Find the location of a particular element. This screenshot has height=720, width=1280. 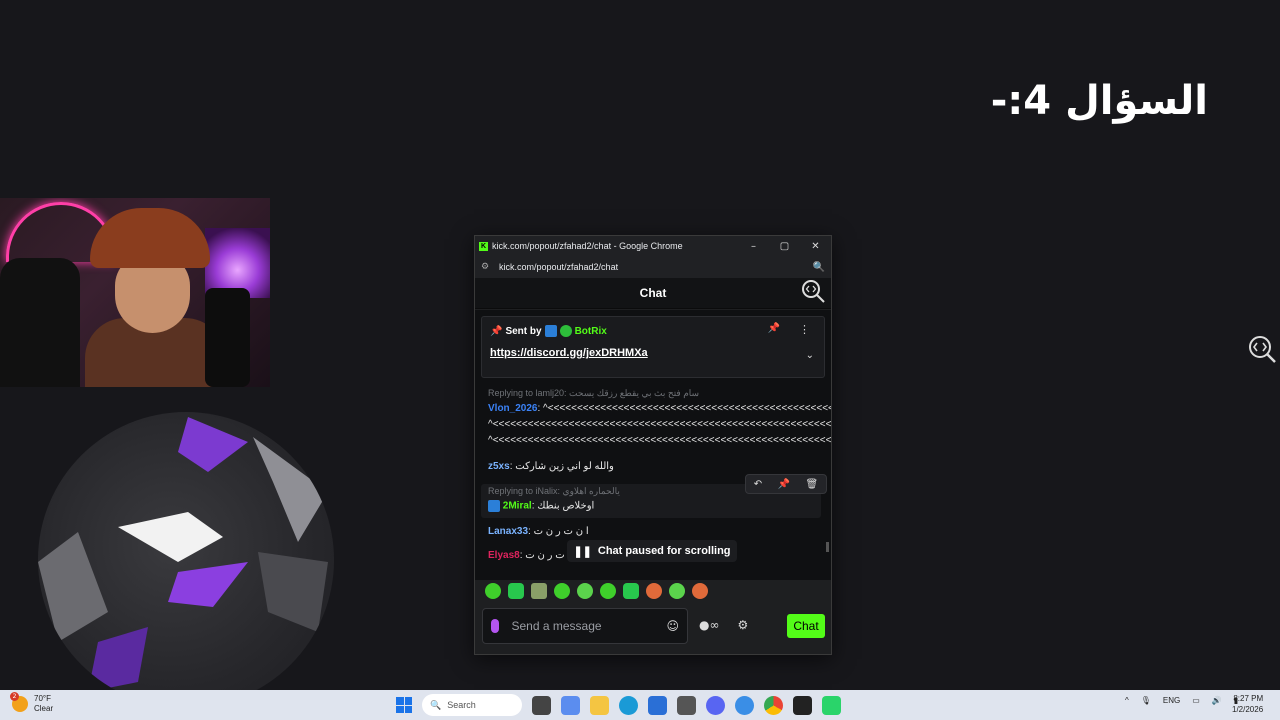

pinned-author: BotRix is located at coordinates (591, 331).